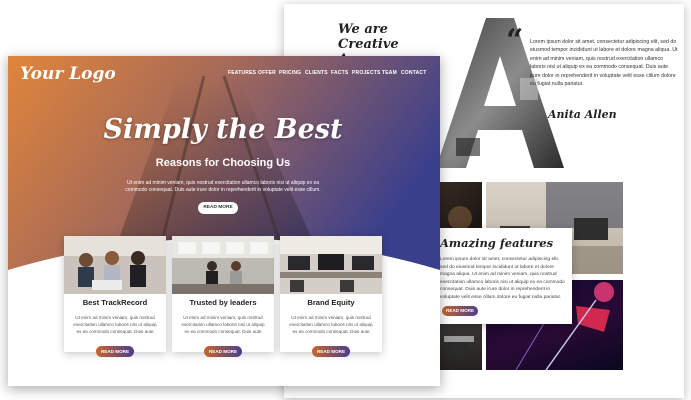  What do you see at coordinates (339, 73) in the screenshot?
I see `nav-facts: FACTS` at bounding box center [339, 73].